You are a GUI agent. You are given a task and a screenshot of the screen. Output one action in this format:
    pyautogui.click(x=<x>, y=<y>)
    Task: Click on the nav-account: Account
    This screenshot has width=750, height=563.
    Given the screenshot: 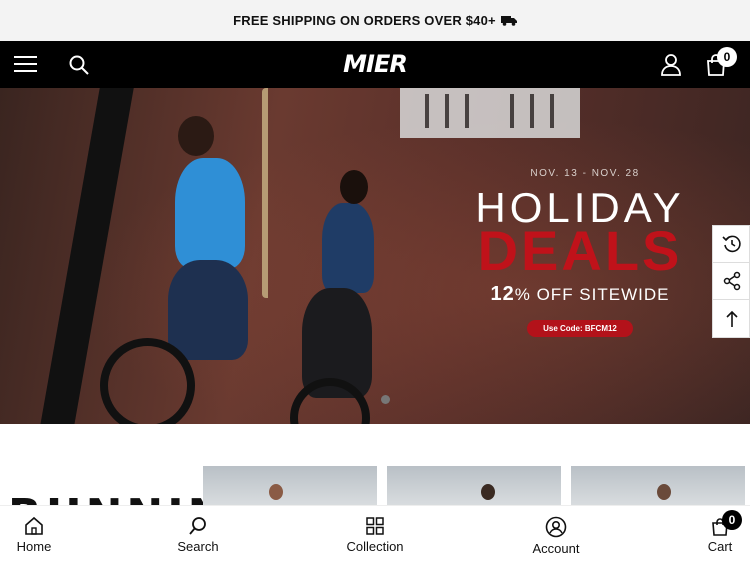 What is the action you would take?
    pyautogui.click(x=556, y=534)
    